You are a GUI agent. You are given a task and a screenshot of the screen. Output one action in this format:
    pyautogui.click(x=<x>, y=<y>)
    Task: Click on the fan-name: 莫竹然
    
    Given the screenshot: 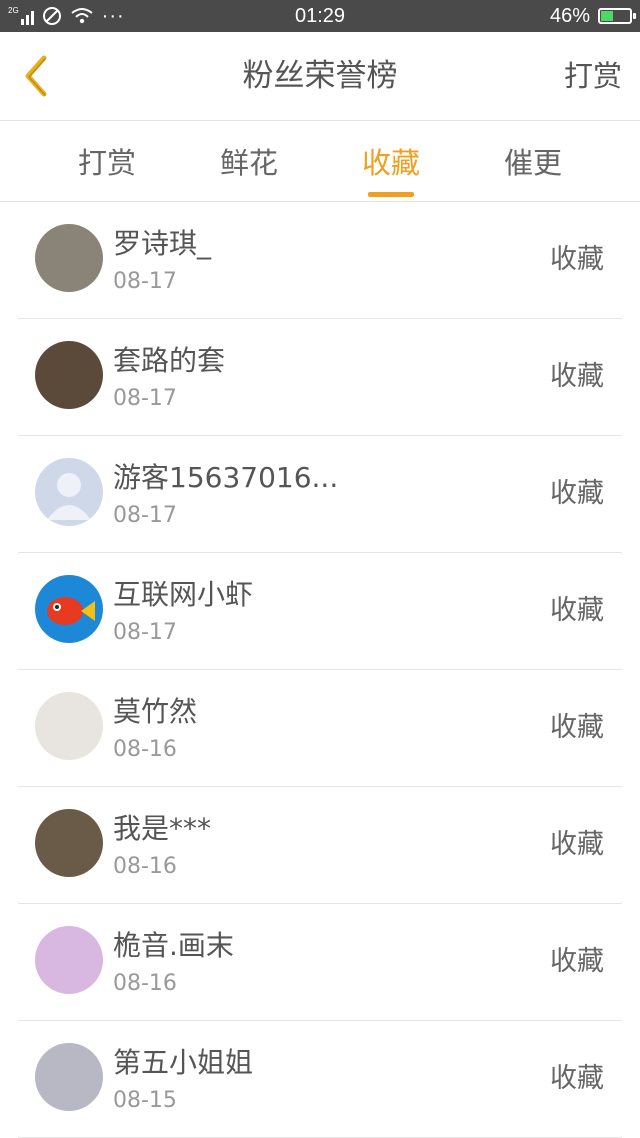 What is the action you would take?
    pyautogui.click(x=155, y=711)
    